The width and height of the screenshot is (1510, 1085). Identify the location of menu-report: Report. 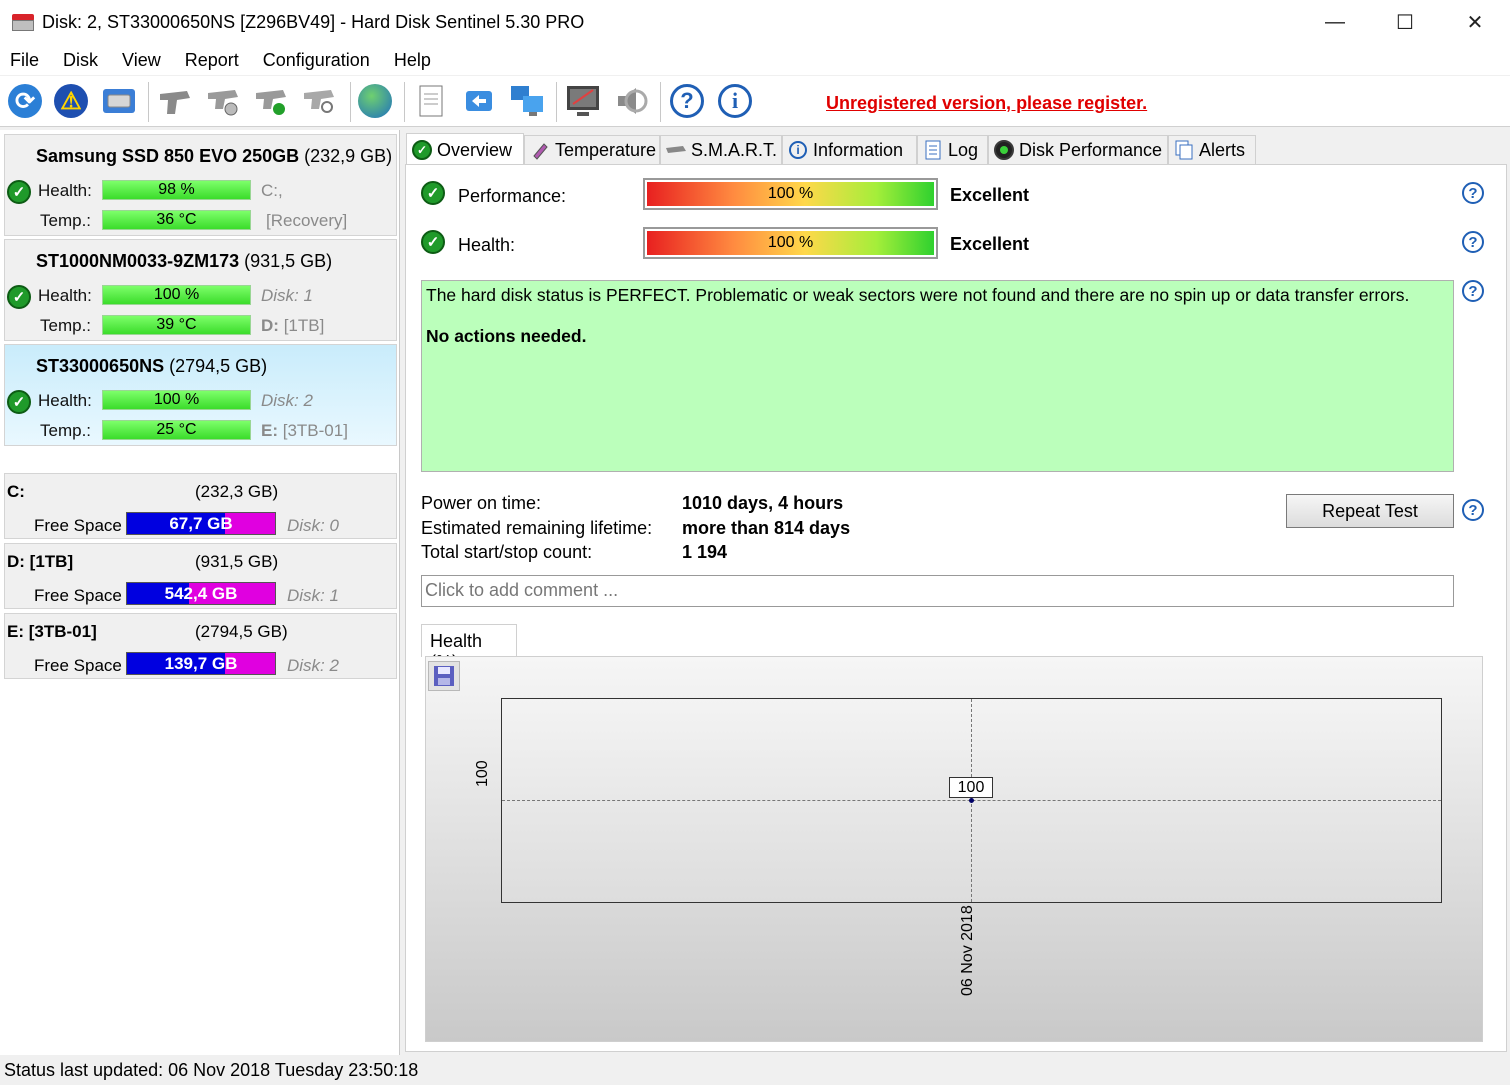
(212, 60).